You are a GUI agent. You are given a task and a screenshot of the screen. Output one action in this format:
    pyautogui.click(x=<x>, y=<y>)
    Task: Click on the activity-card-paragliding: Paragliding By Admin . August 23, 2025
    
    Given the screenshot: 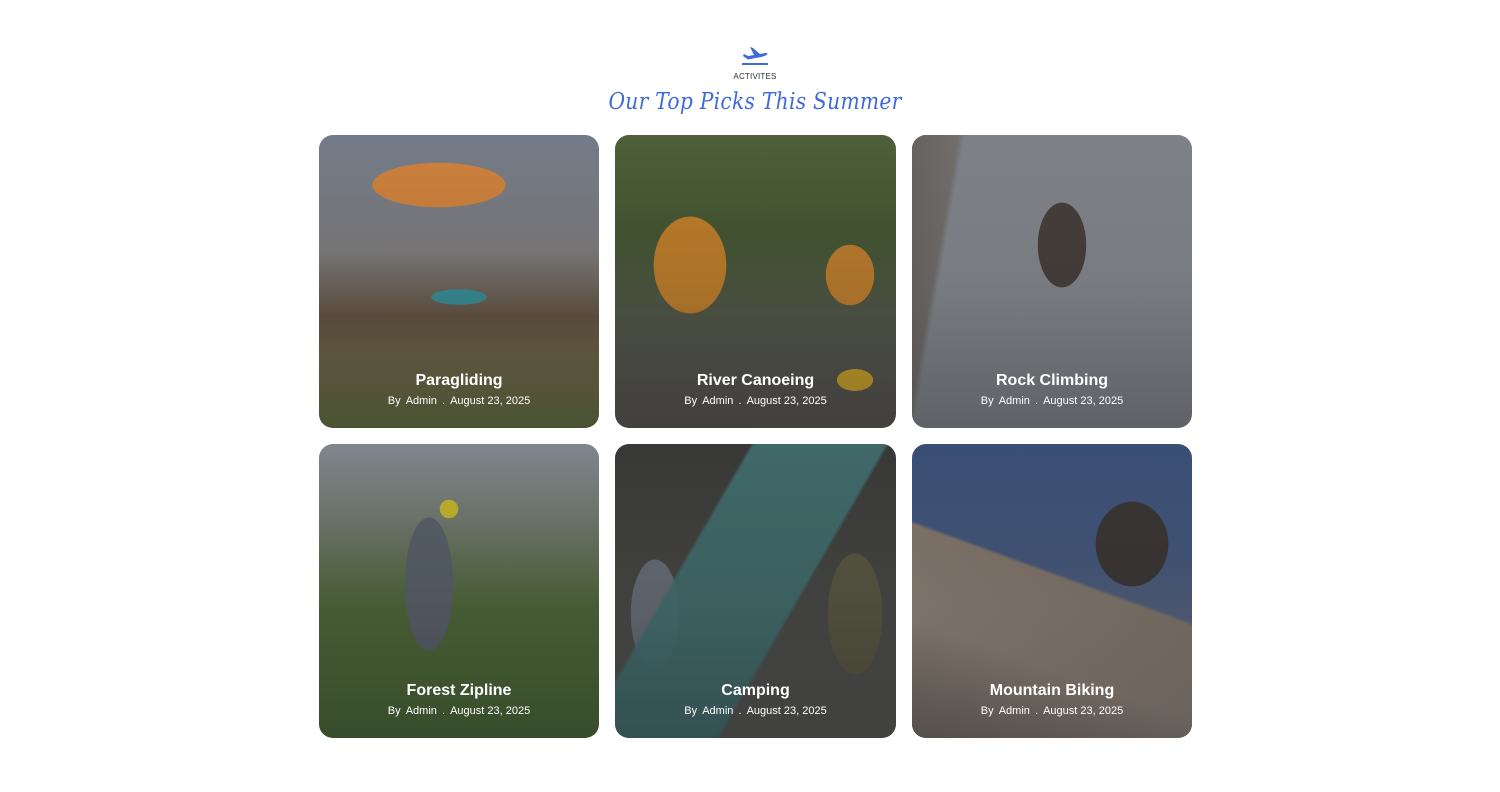 What is the action you would take?
    pyautogui.click(x=459, y=281)
    